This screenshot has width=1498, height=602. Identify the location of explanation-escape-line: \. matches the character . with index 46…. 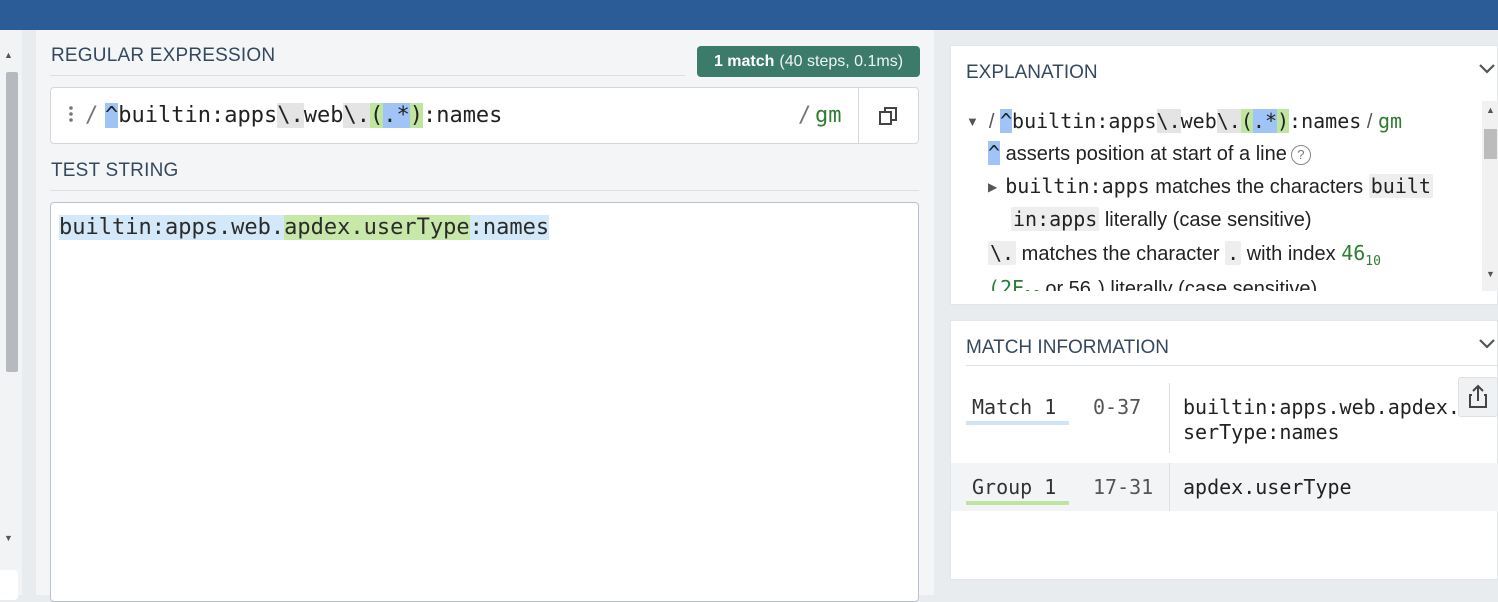
(1184, 255).